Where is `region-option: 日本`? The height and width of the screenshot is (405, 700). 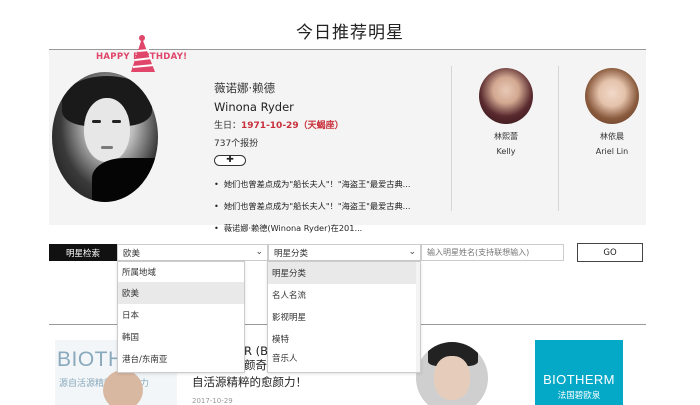
region-option: 日本 is located at coordinates (181, 315).